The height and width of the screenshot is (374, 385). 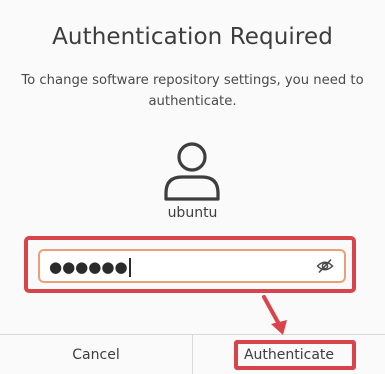 I want to click on annotation-box-authenticate, so click(x=295, y=355).